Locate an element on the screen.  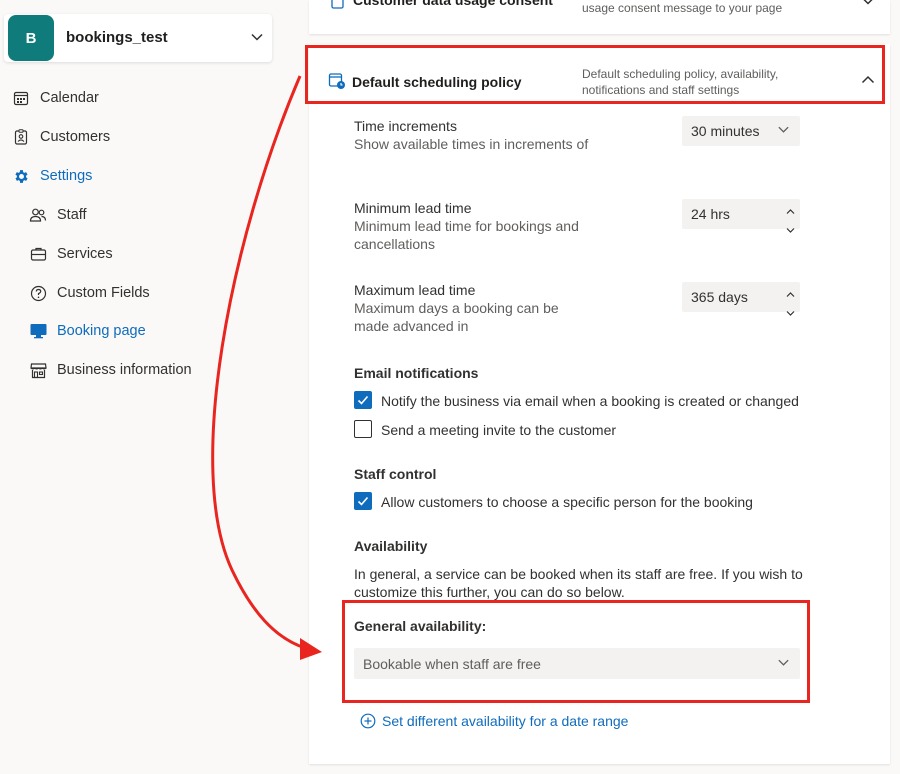
consent-icon is located at coordinates (338, 7).